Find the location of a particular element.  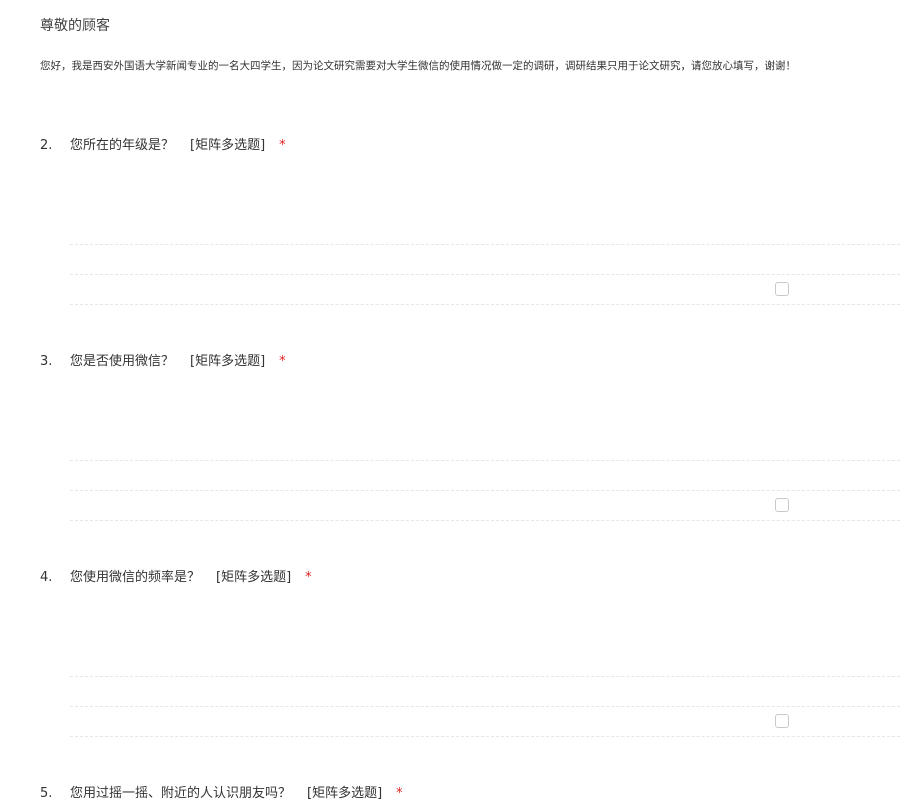

question-5: 5. 您用过摇一摇、附近的人认识朋友吗？ [矩阵多选题] * is located at coordinates (450, 792).